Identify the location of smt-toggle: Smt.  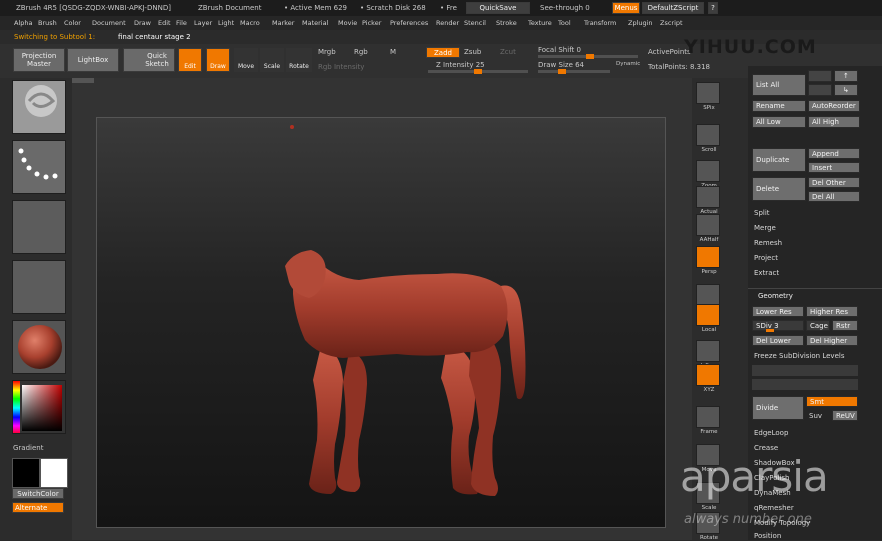
(832, 401).